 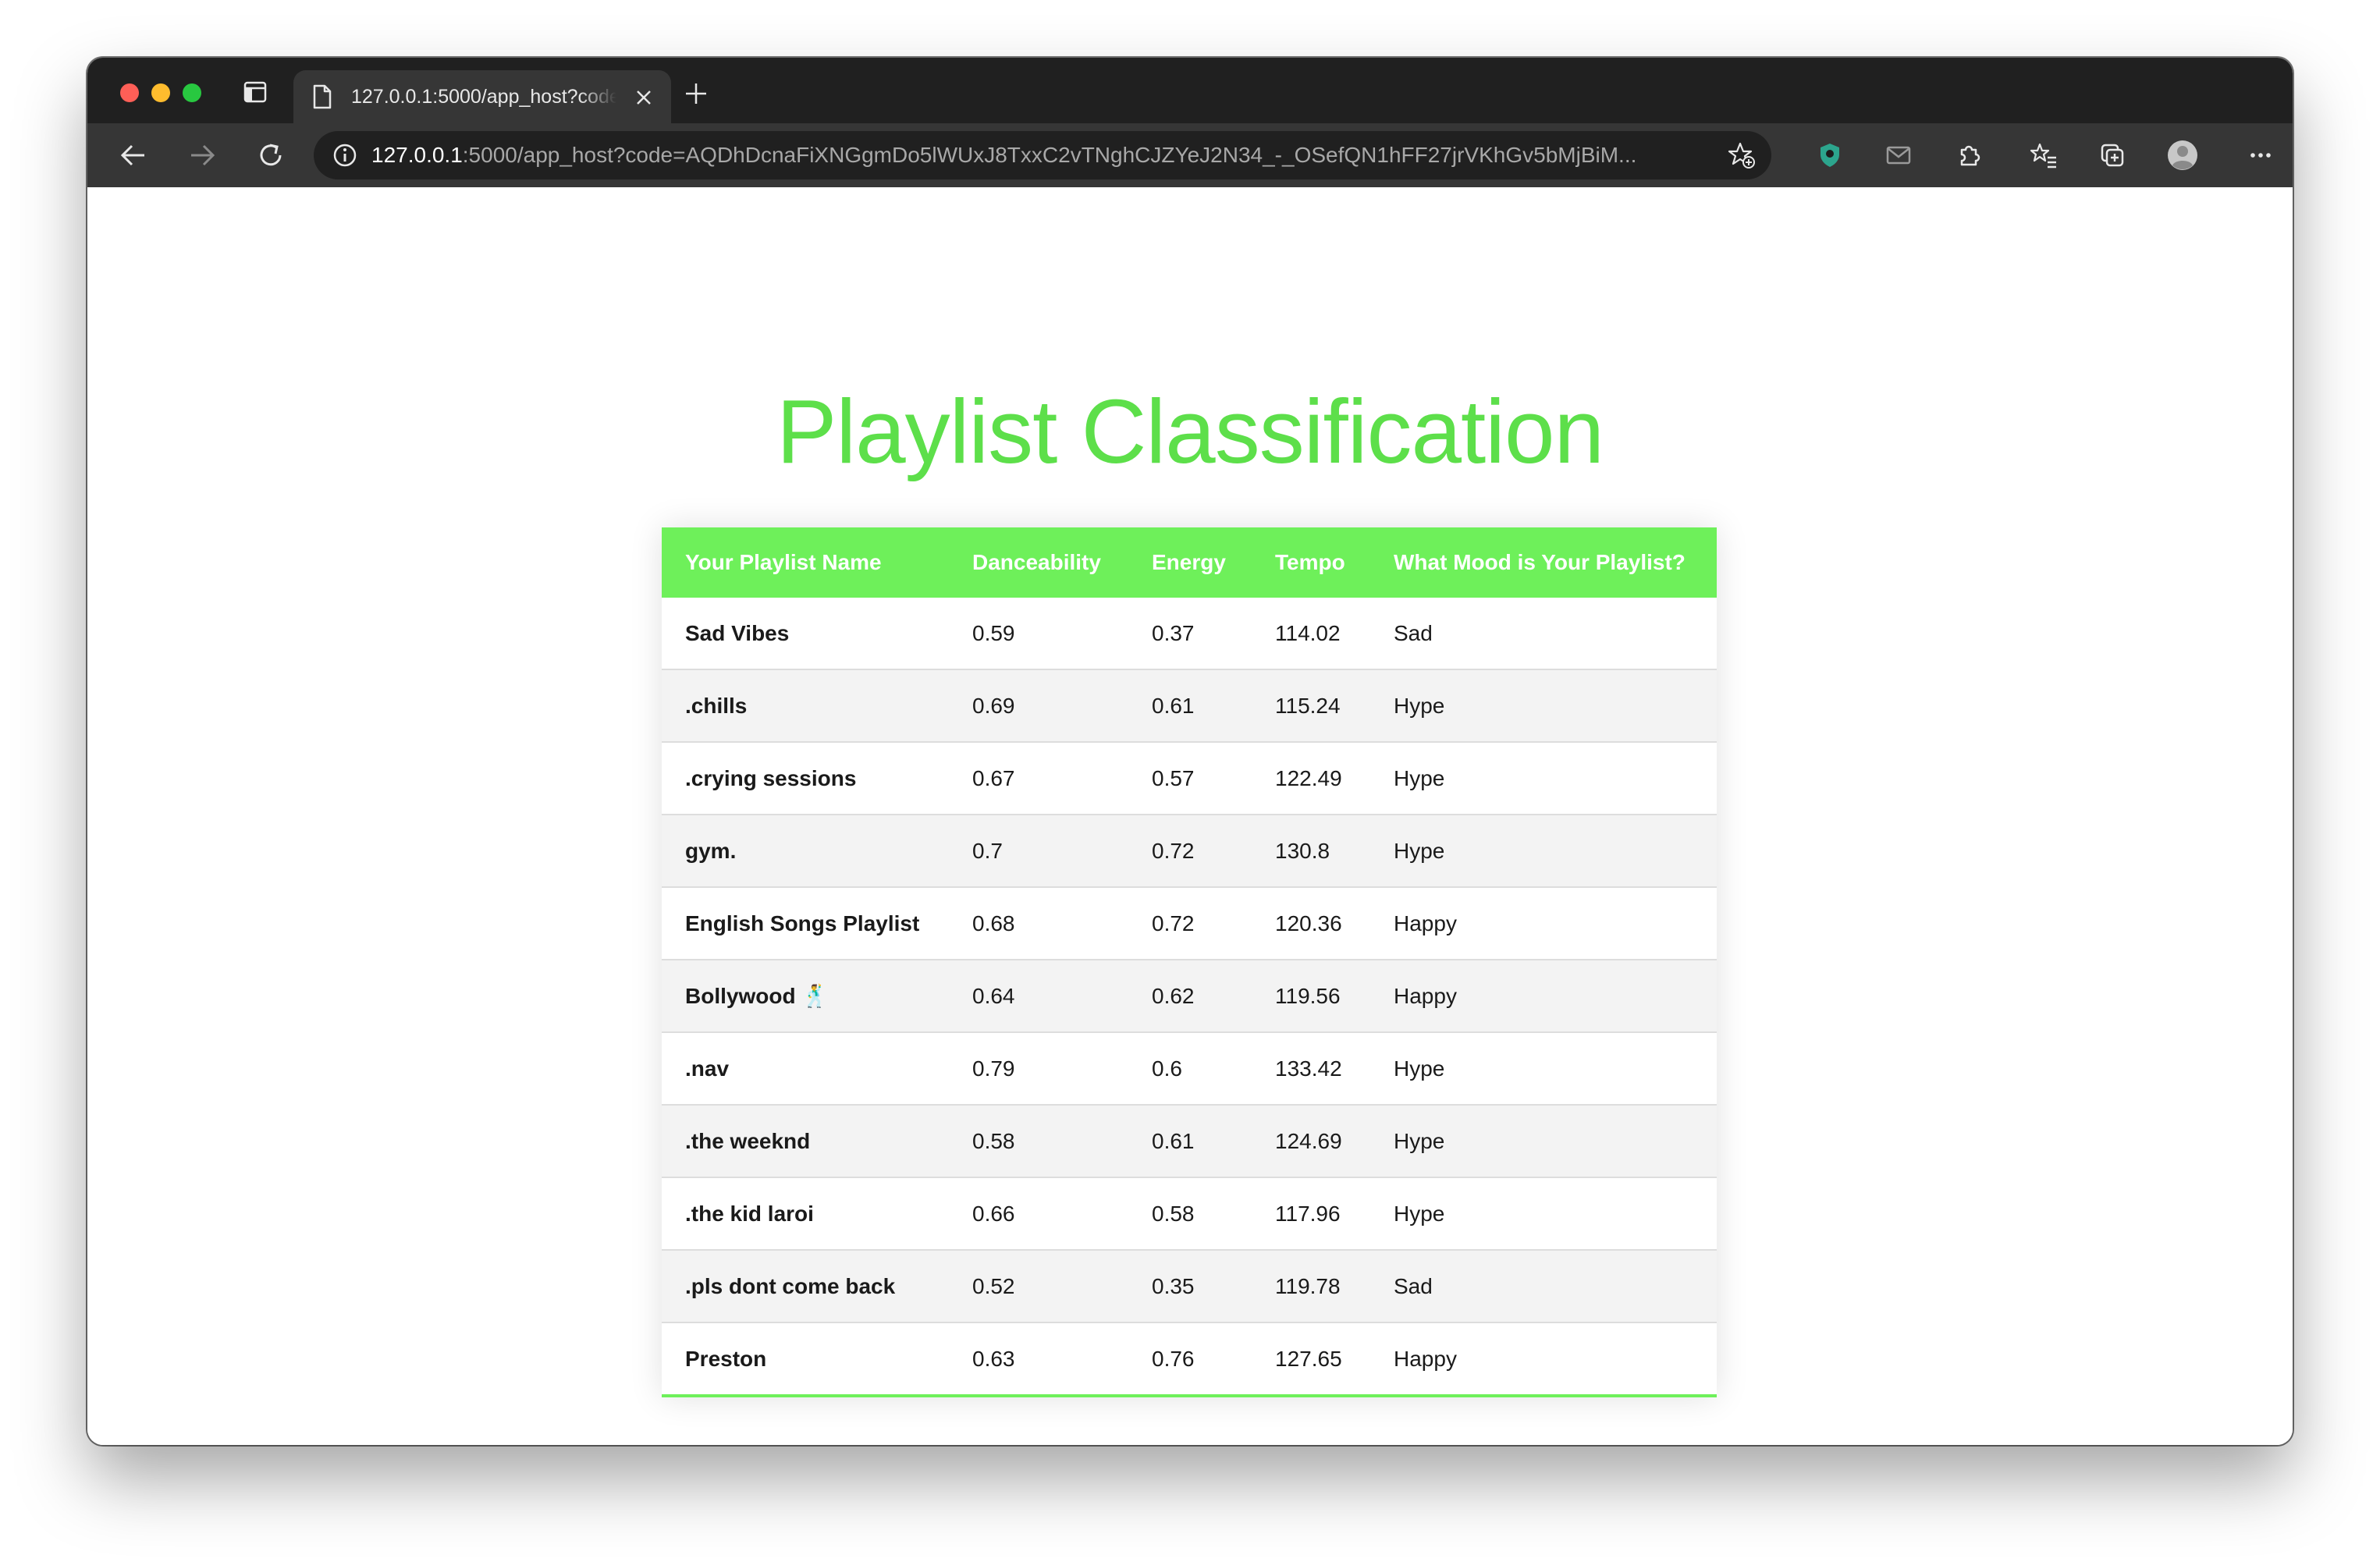 I want to click on energy-cell: 0.58, so click(x=1190, y=1214).